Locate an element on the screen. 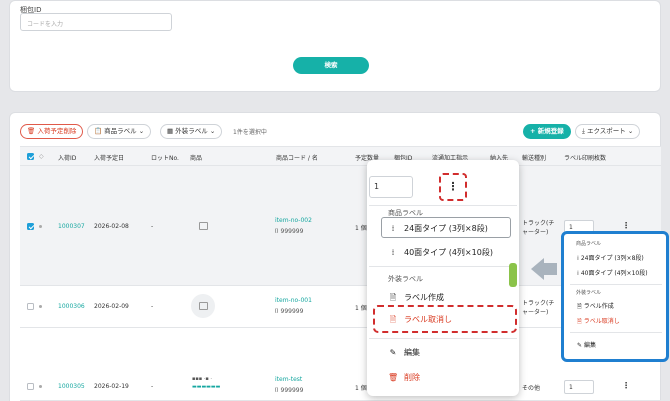 The width and height of the screenshot is (670, 401). col-product-code: 商品コード / 名 is located at coordinates (297, 157).